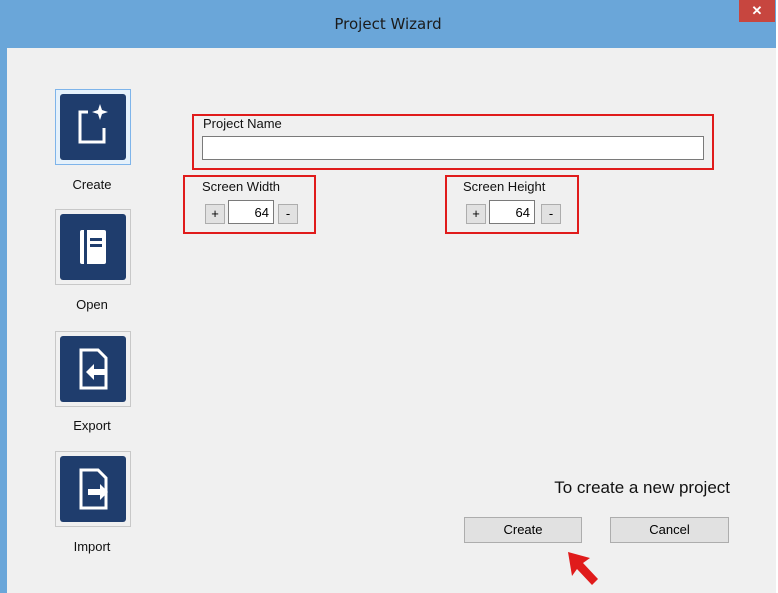  I want to click on screen-height-label: Screen Height, so click(504, 186).